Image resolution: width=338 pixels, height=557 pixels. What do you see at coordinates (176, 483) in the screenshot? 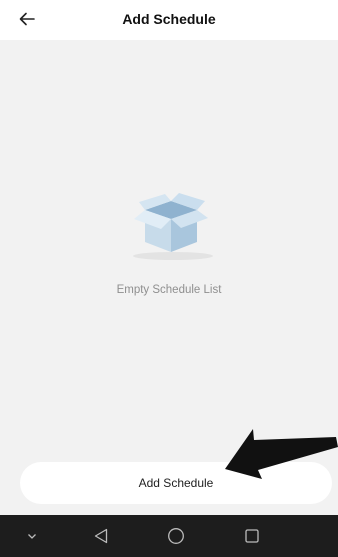
I see `add-schedule-button: Add Schedule` at bounding box center [176, 483].